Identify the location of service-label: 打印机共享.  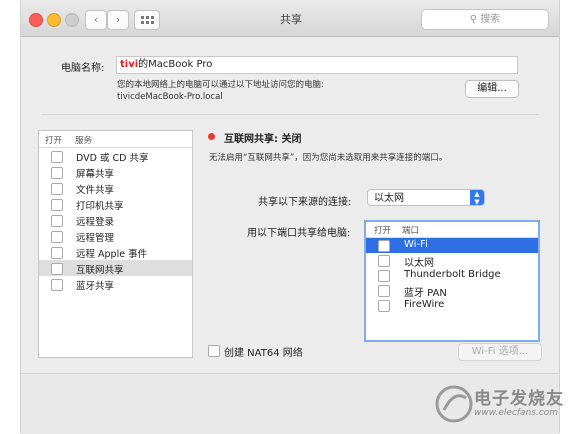
(100, 206).